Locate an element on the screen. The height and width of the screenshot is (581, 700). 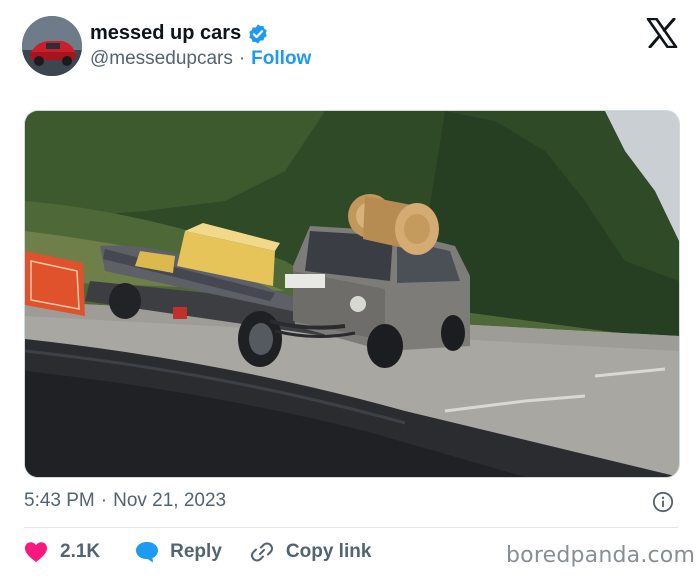
post-actions: 2.1K Reply Copy link is located at coordinates (197, 552).